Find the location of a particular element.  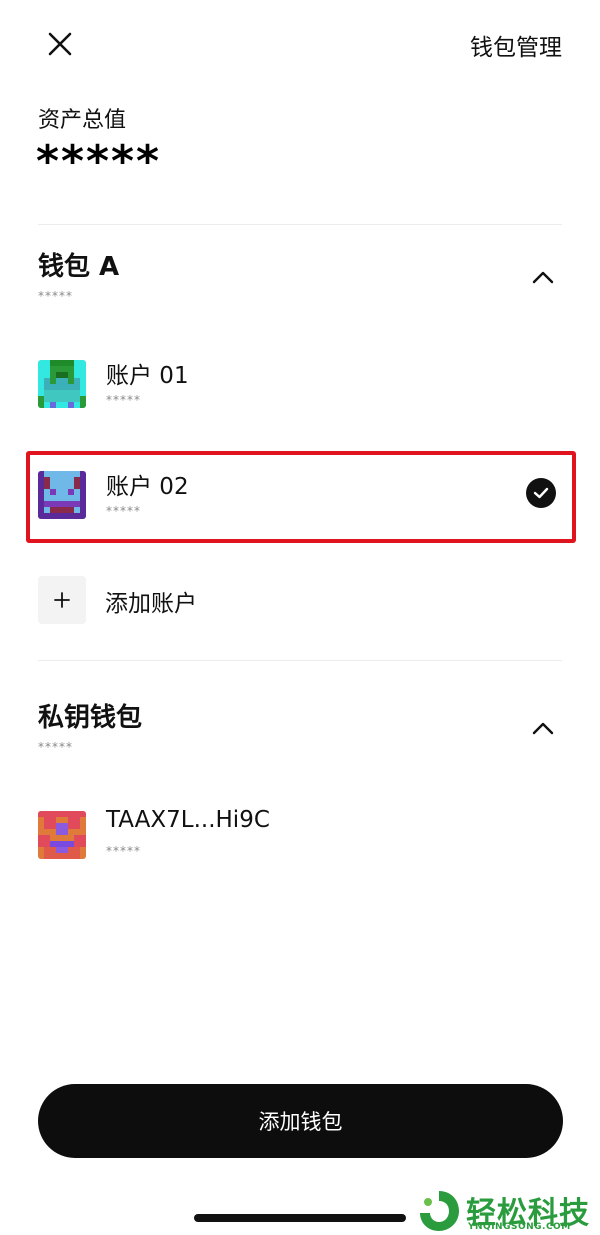

total-assets-label: 资产总值 is located at coordinates (82, 120).